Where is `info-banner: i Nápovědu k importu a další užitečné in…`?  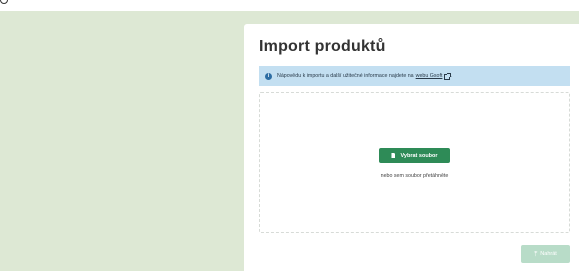 info-banner: i Nápovědu k importu a další užitečné in… is located at coordinates (414, 76).